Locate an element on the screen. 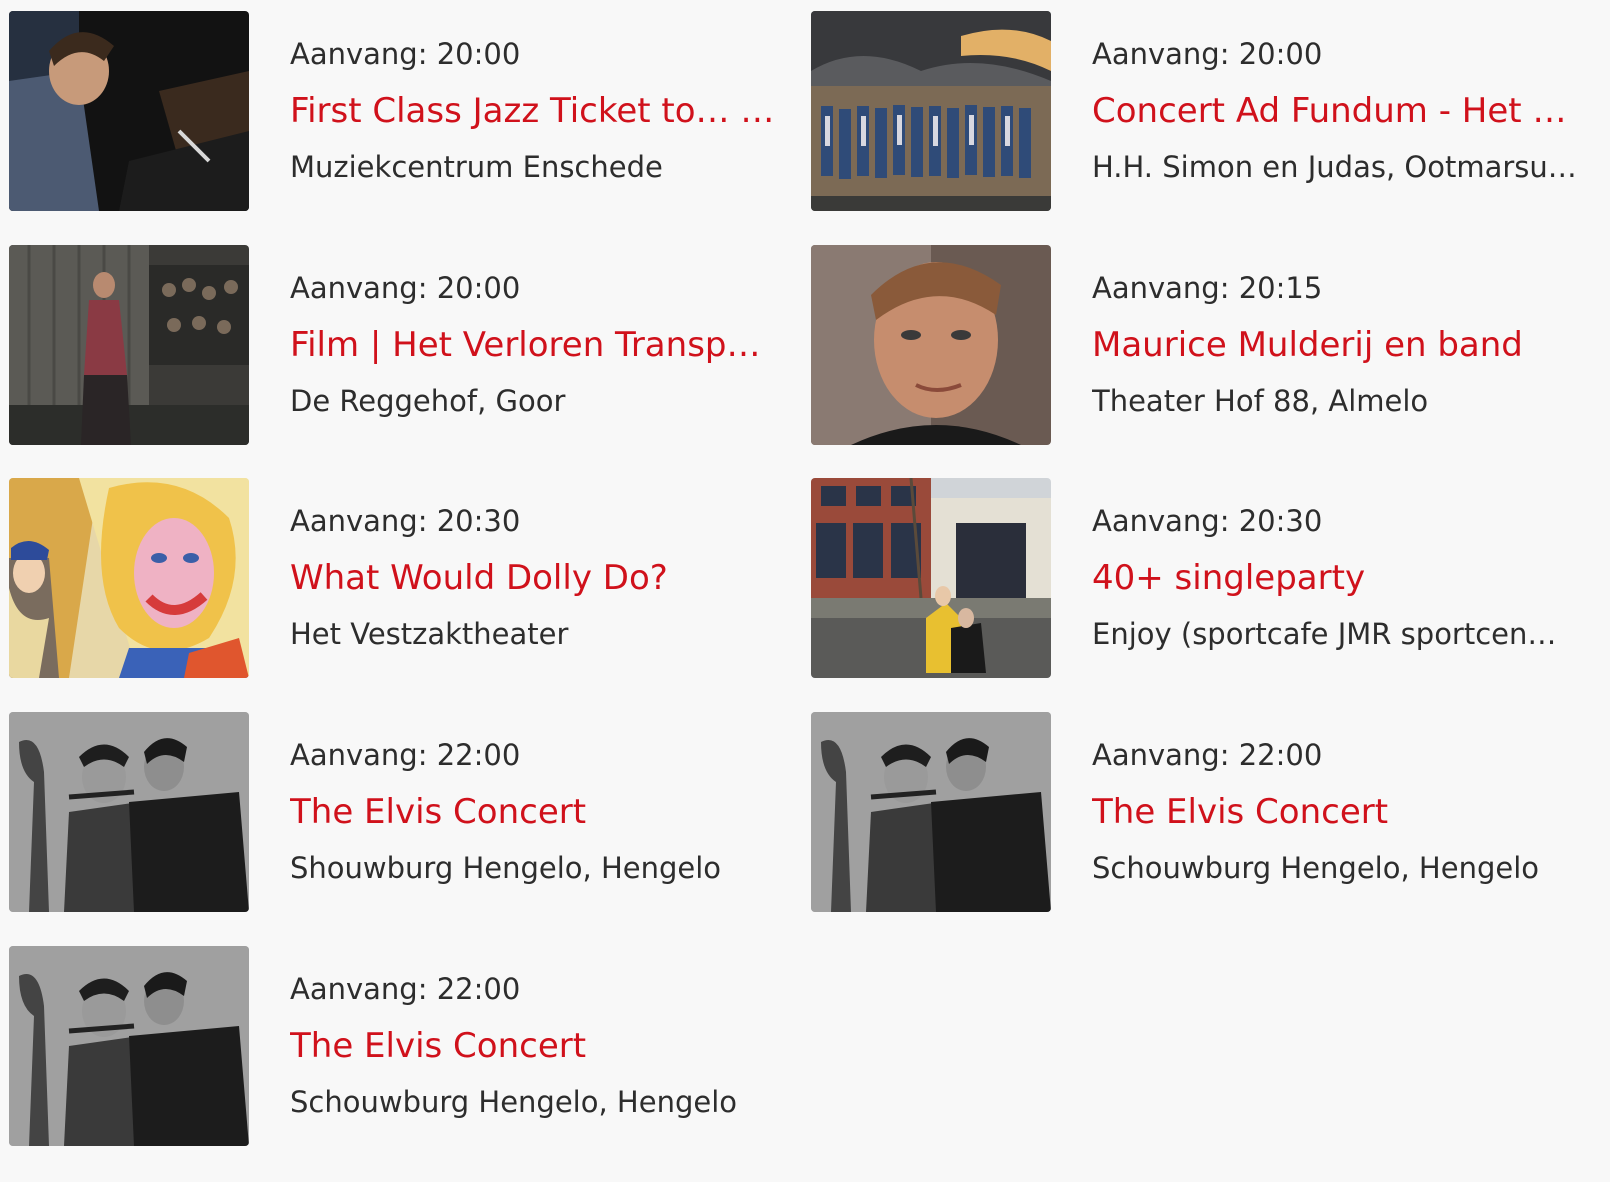  event-title-link: 40+ singleparty is located at coordinates (1337, 578).